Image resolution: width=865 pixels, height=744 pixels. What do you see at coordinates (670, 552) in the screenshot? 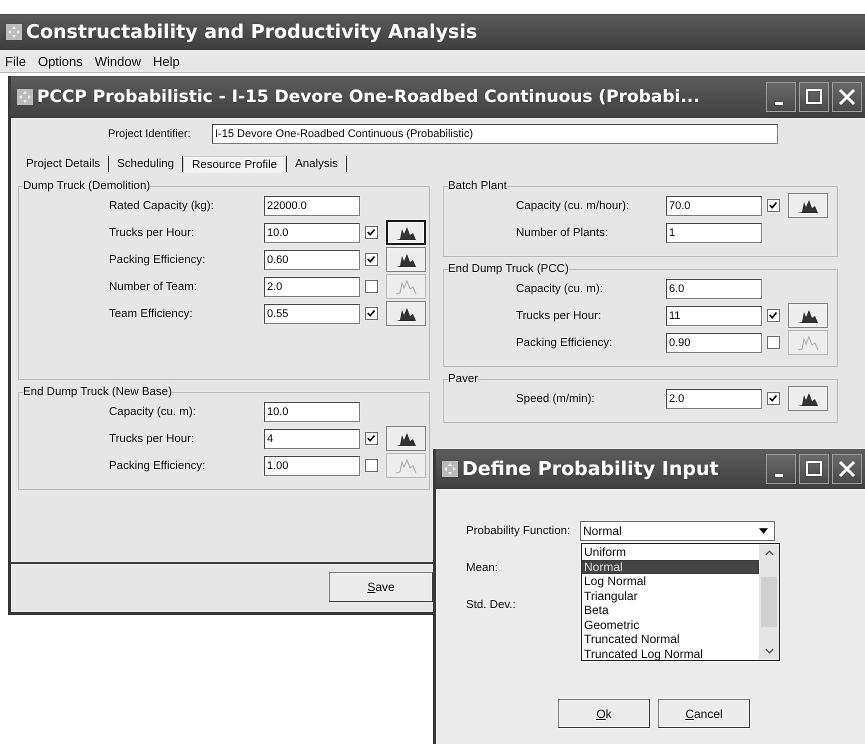
I see `list-option: Uniform` at bounding box center [670, 552].